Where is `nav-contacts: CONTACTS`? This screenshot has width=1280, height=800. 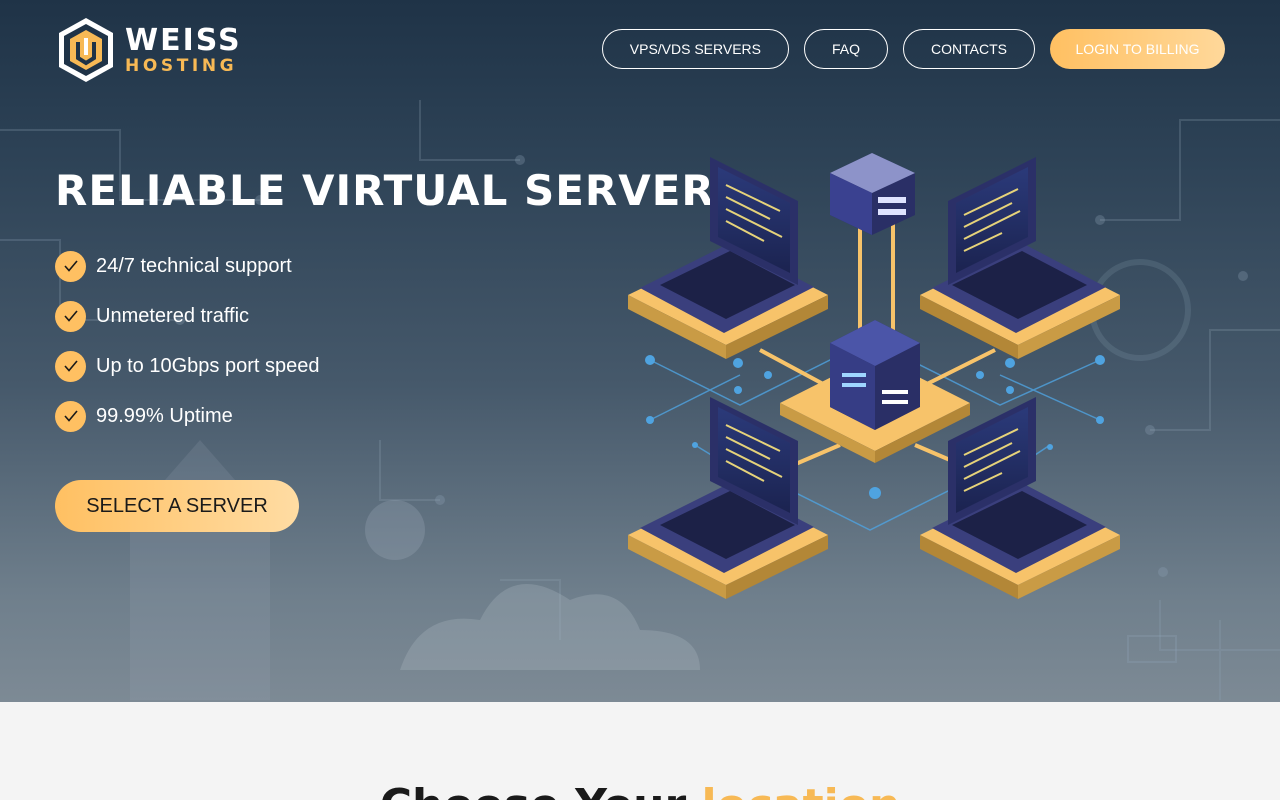
nav-contacts: CONTACTS is located at coordinates (969, 49).